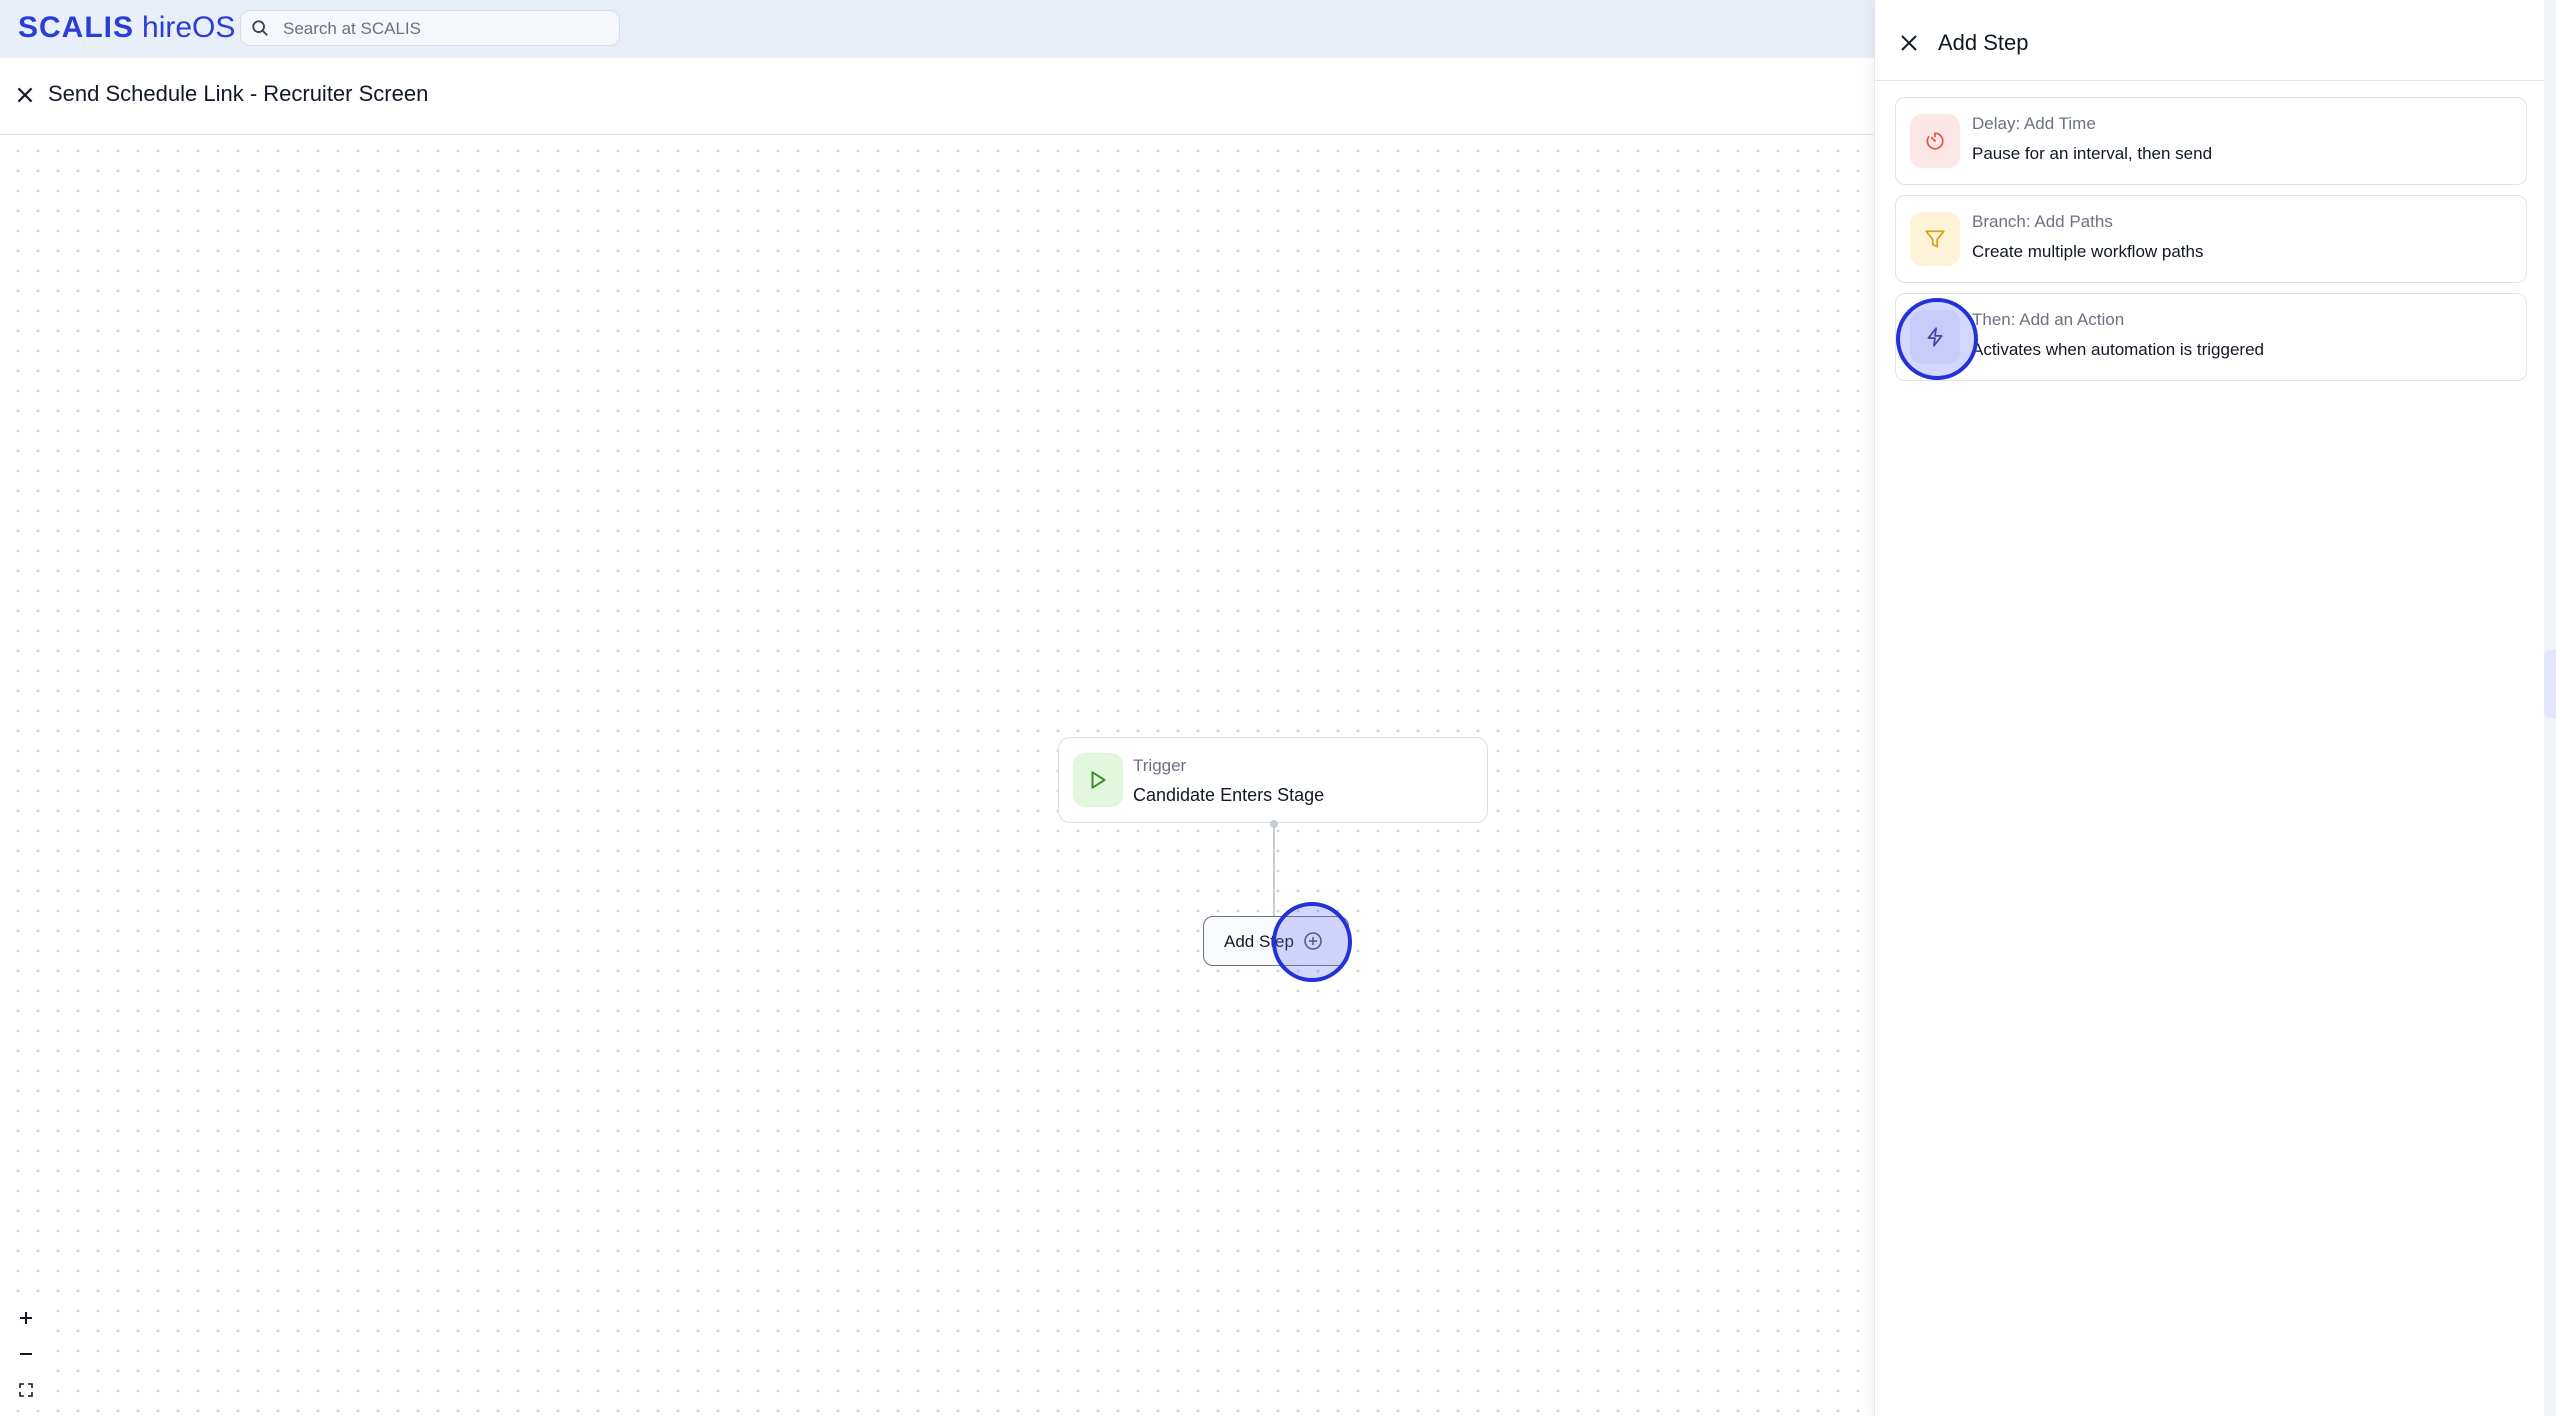 Image resolution: width=2556 pixels, height=1416 pixels. I want to click on plus-icon, so click(26, 1318).